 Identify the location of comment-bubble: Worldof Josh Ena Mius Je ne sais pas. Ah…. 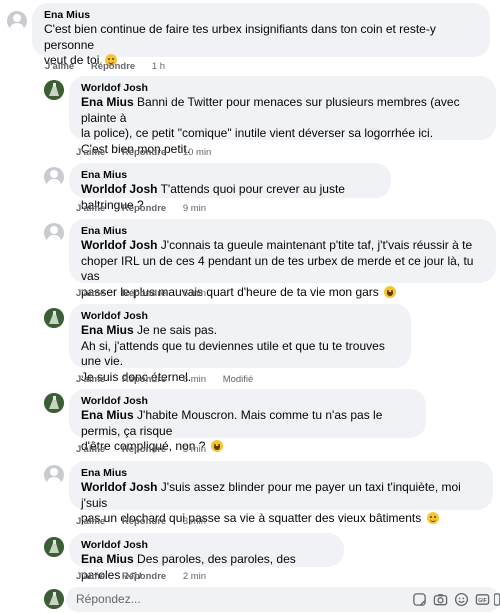
(240, 344).